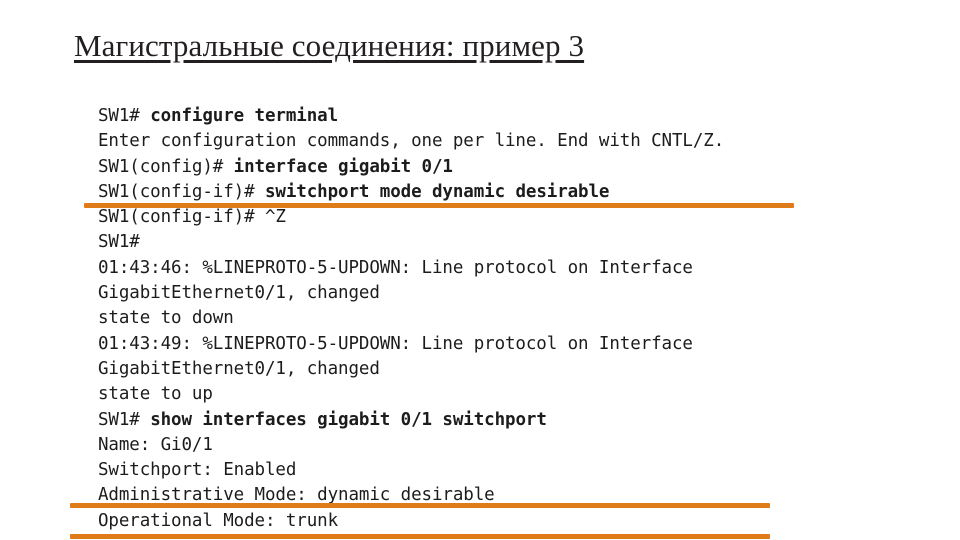 This screenshot has width=960, height=540. Describe the element at coordinates (329, 45) in the screenshot. I see `page-title: Магистральные соединения: пример 3` at that location.